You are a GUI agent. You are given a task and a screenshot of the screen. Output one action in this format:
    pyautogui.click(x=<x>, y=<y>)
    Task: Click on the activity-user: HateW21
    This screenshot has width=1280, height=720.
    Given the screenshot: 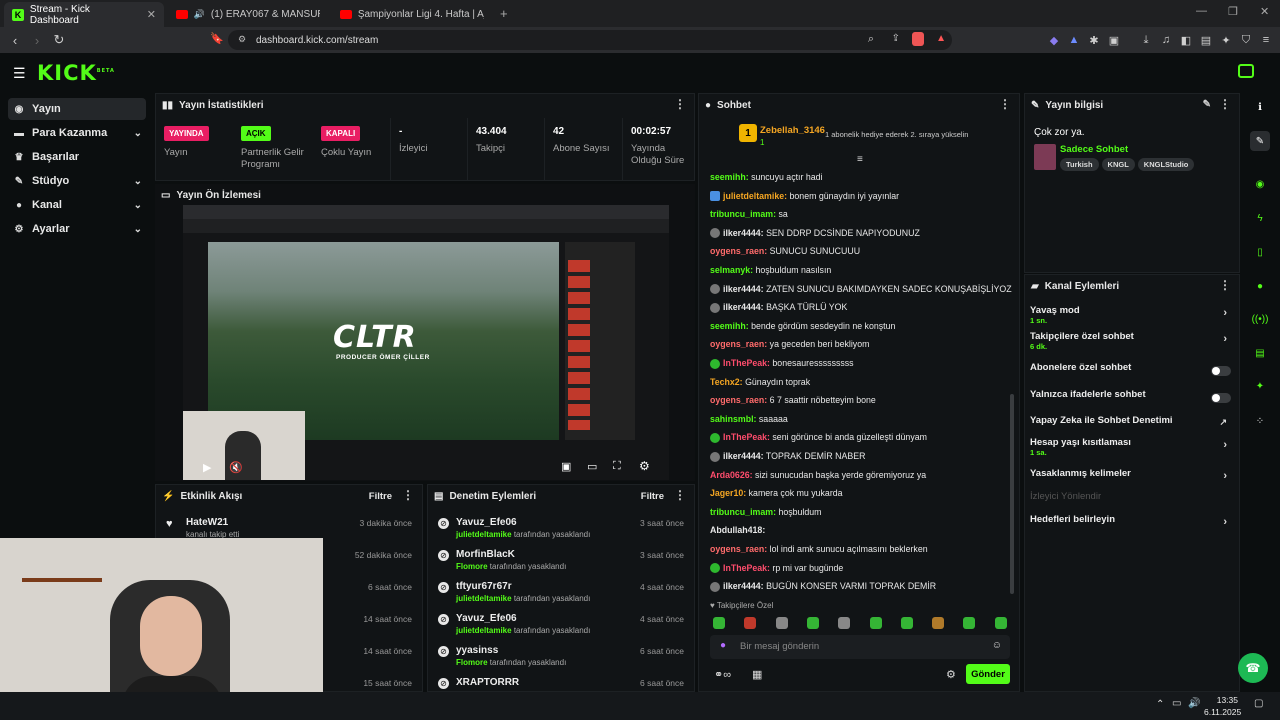 What is the action you would take?
    pyautogui.click(x=207, y=522)
    